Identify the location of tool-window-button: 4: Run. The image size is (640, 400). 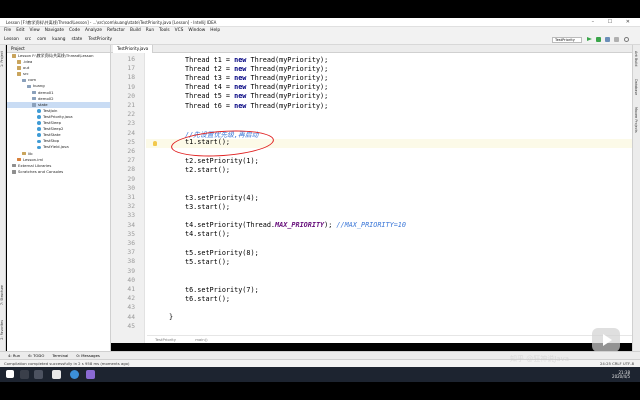
(14, 355).